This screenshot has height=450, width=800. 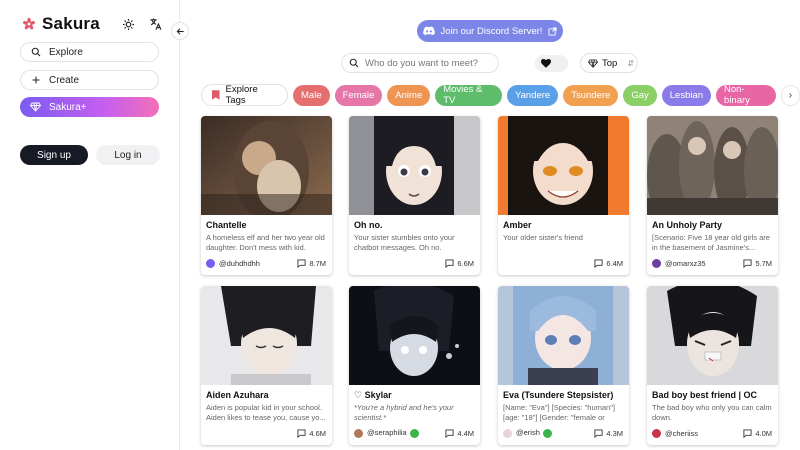 I want to click on discord-banner-label: Join our Discord Server!, so click(x=491, y=31).